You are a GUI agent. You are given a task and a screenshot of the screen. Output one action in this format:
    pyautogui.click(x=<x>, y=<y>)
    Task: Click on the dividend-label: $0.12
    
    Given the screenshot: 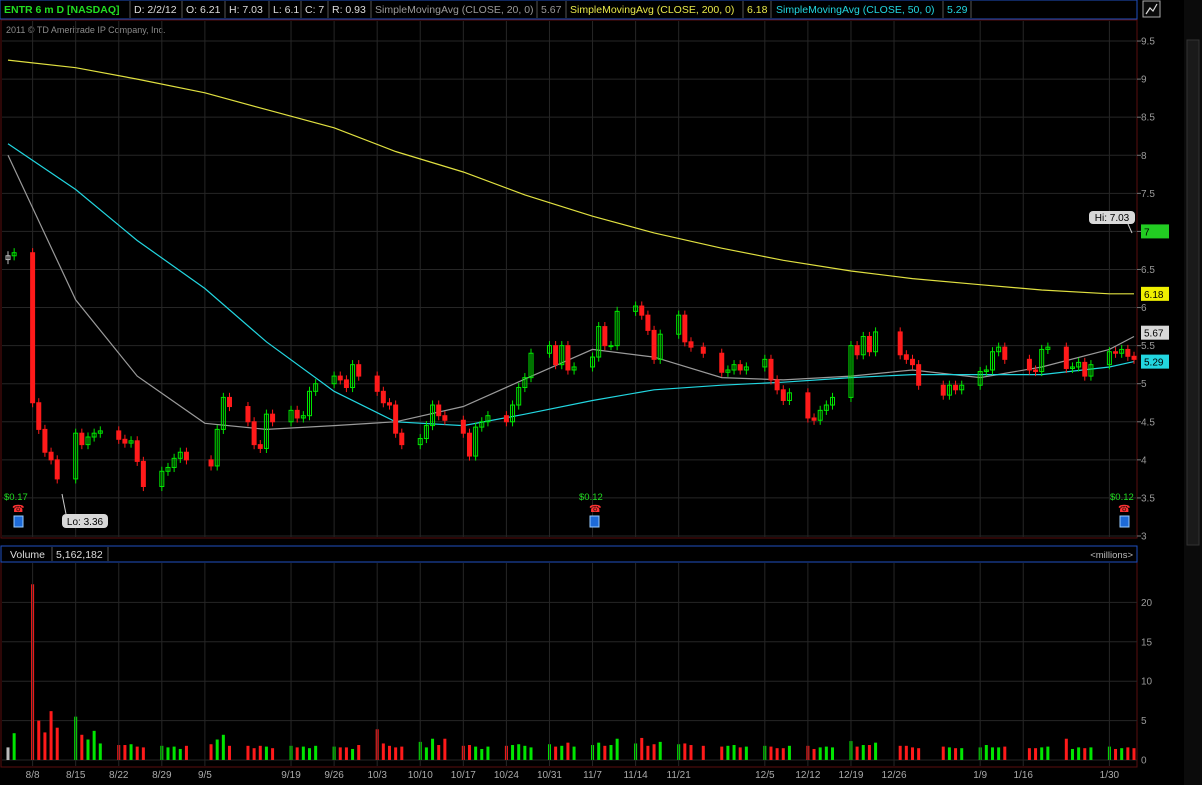 What is the action you would take?
    pyautogui.click(x=1122, y=497)
    